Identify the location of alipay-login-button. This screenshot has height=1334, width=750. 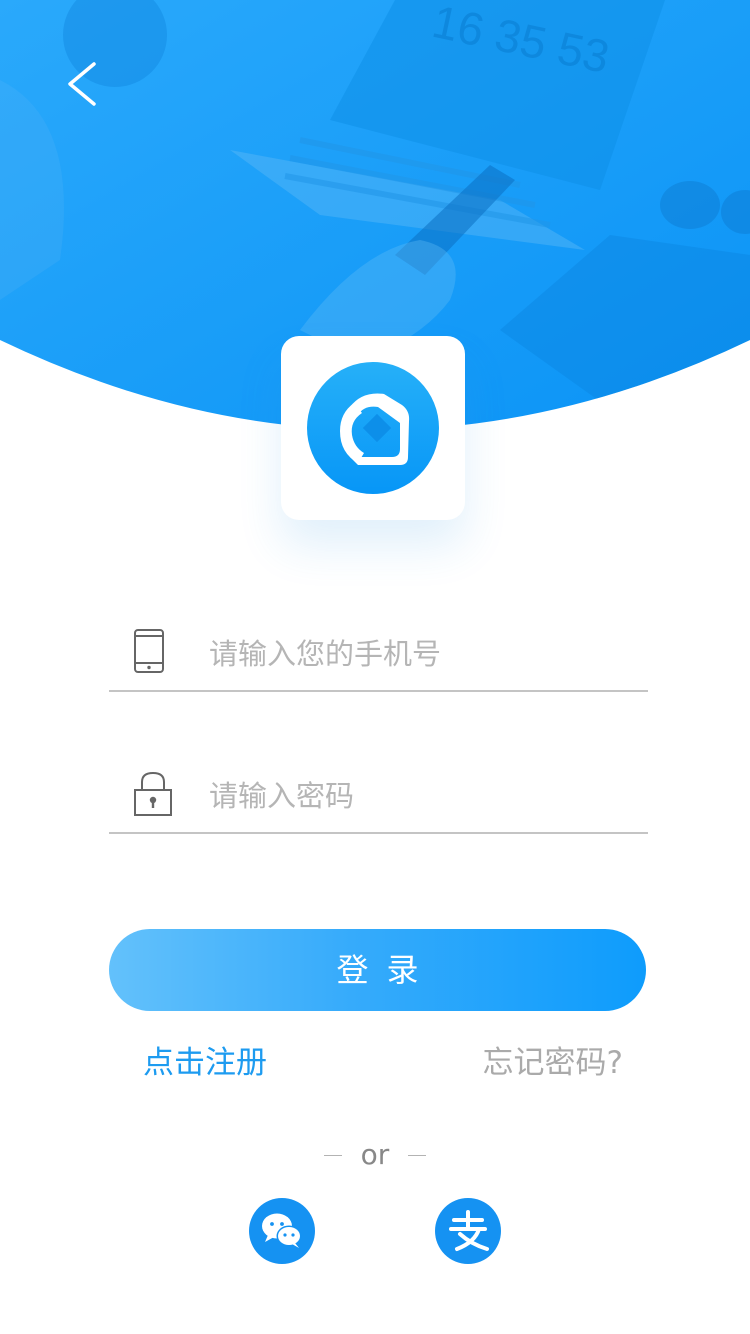
(468, 1231).